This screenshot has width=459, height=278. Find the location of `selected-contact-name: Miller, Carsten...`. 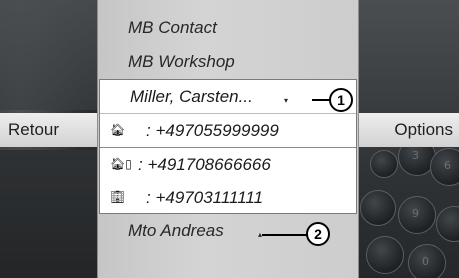

selected-contact-name: Miller, Carsten... is located at coordinates (191, 96).